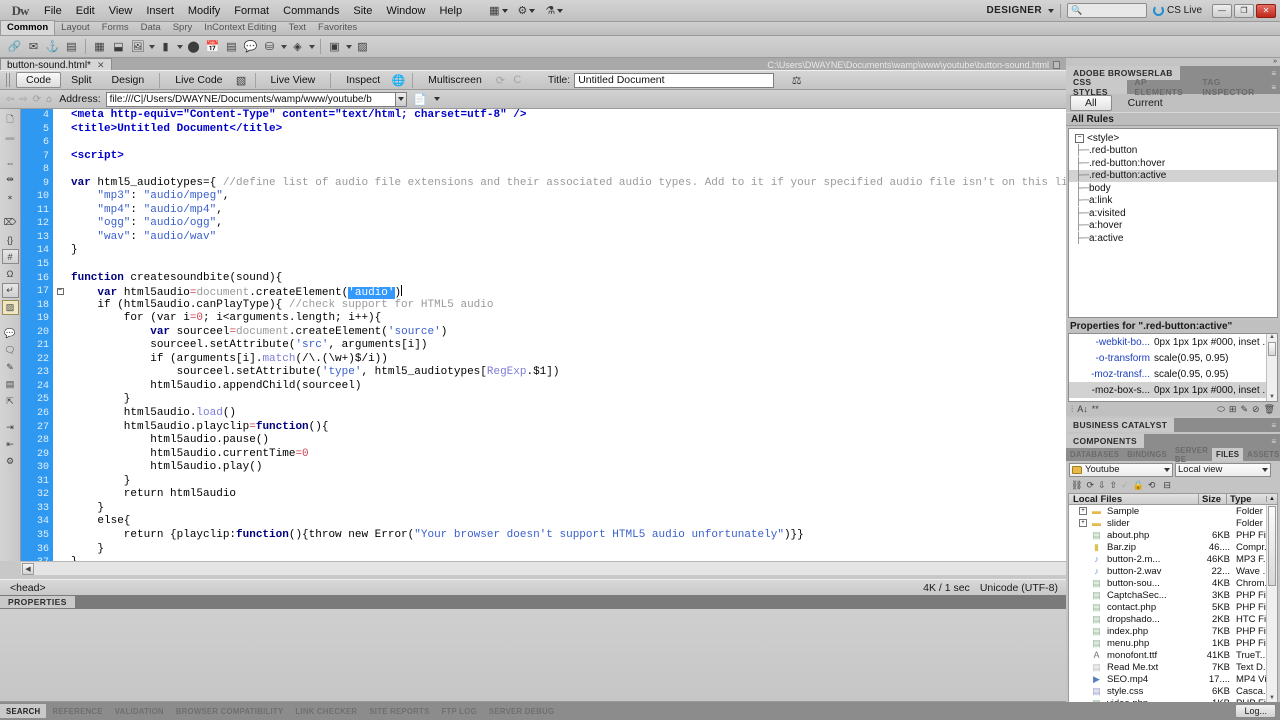 Image resolution: width=1280 pixels, height=720 pixels. What do you see at coordinates (527, 10) in the screenshot?
I see `gear-icon: ⚙` at bounding box center [527, 10].